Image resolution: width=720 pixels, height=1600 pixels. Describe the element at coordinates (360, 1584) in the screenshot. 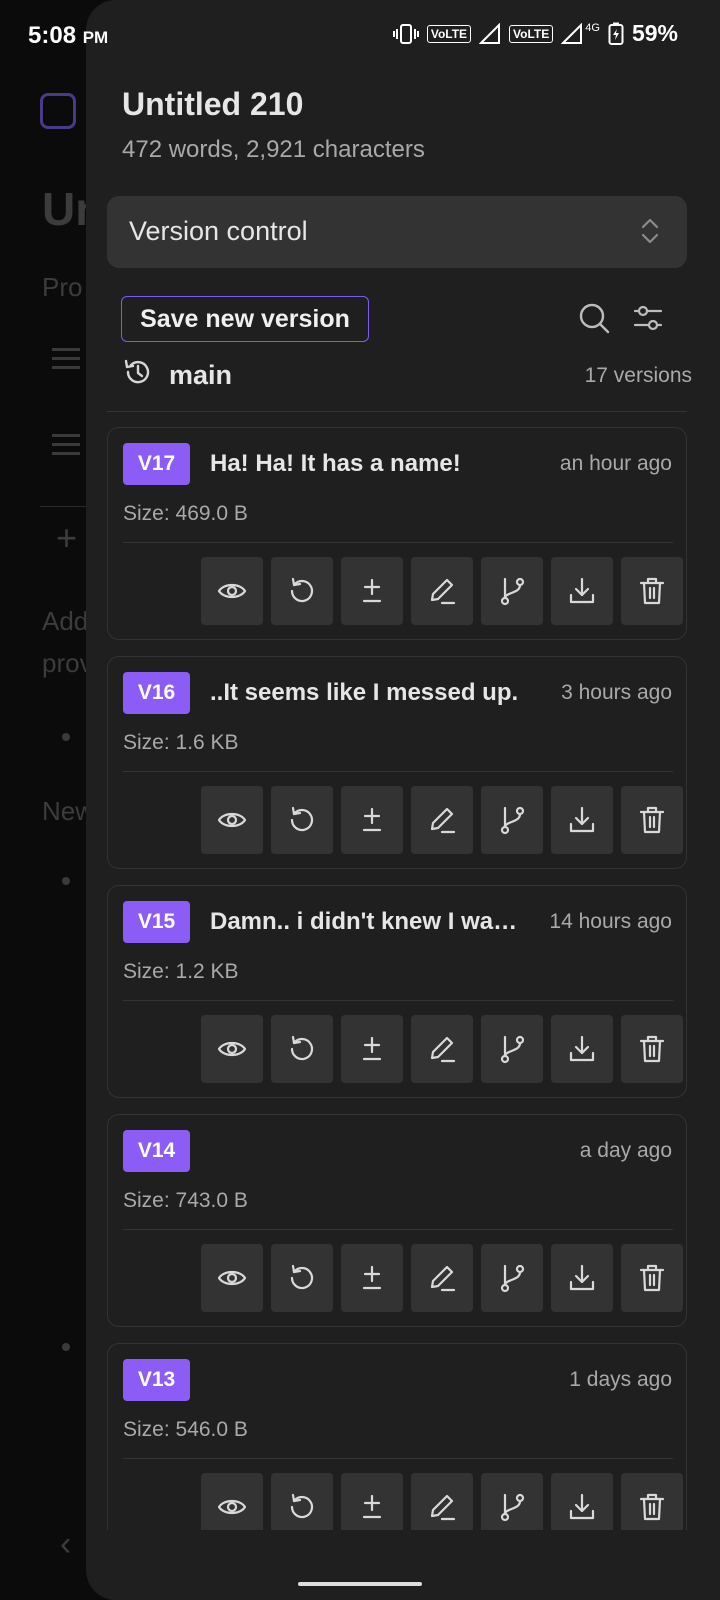

I see `home-indicator` at that location.